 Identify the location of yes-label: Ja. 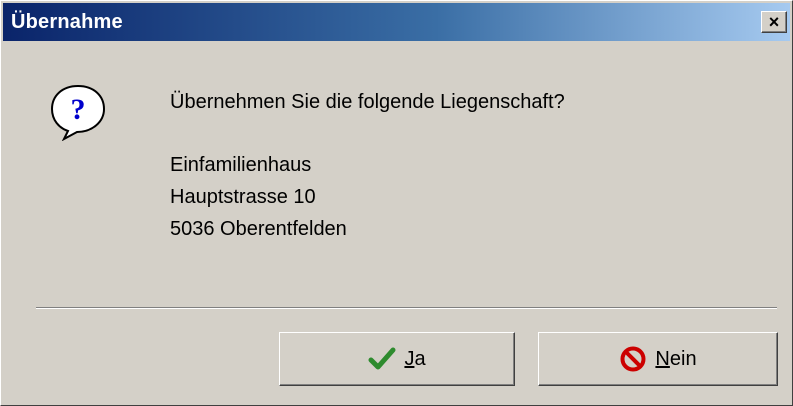
(415, 358).